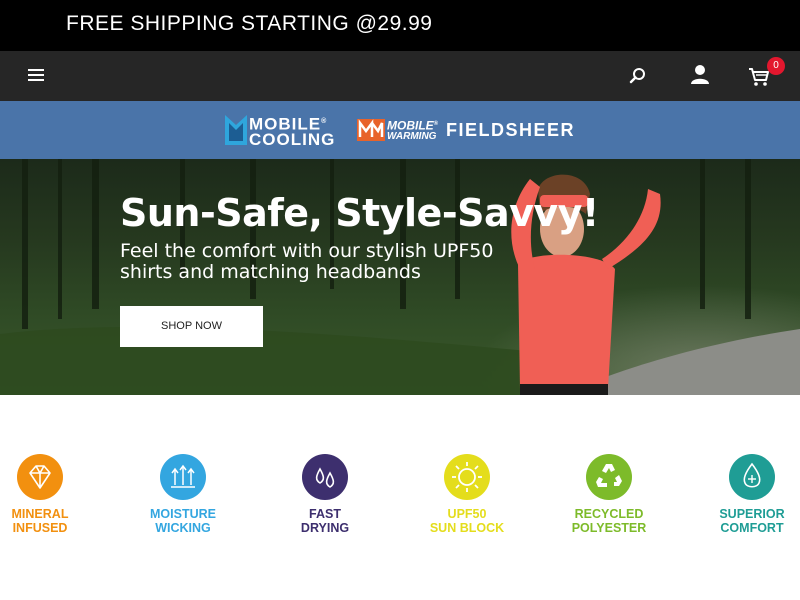 The width and height of the screenshot is (800, 600). What do you see at coordinates (249, 23) in the screenshot?
I see `promo-text: FREE SHIPPING STARTING @29.99` at bounding box center [249, 23].